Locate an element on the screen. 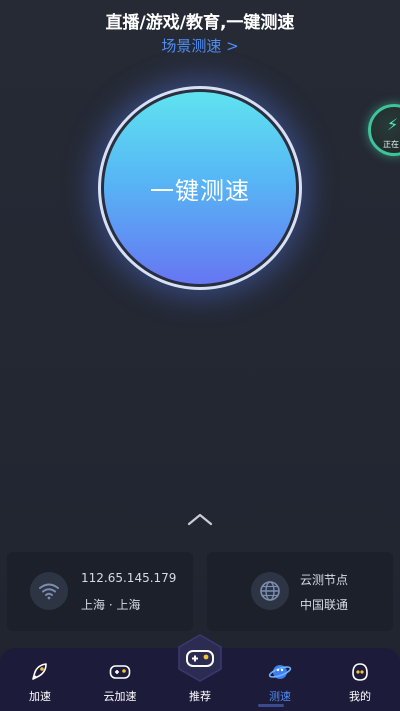  gamepad-hex-icon is located at coordinates (200, 658).